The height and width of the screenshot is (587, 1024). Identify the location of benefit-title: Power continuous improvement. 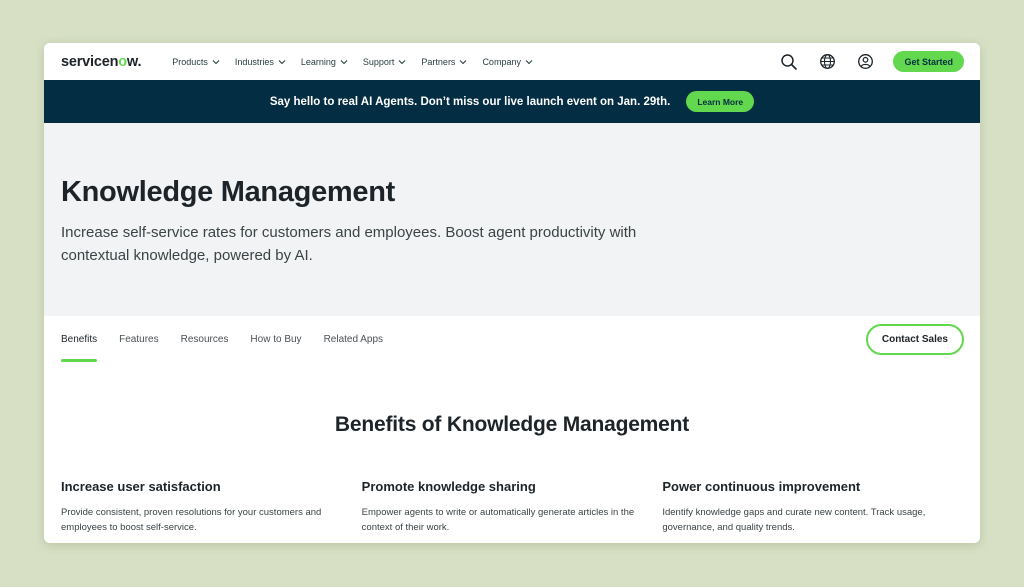
(761, 486).